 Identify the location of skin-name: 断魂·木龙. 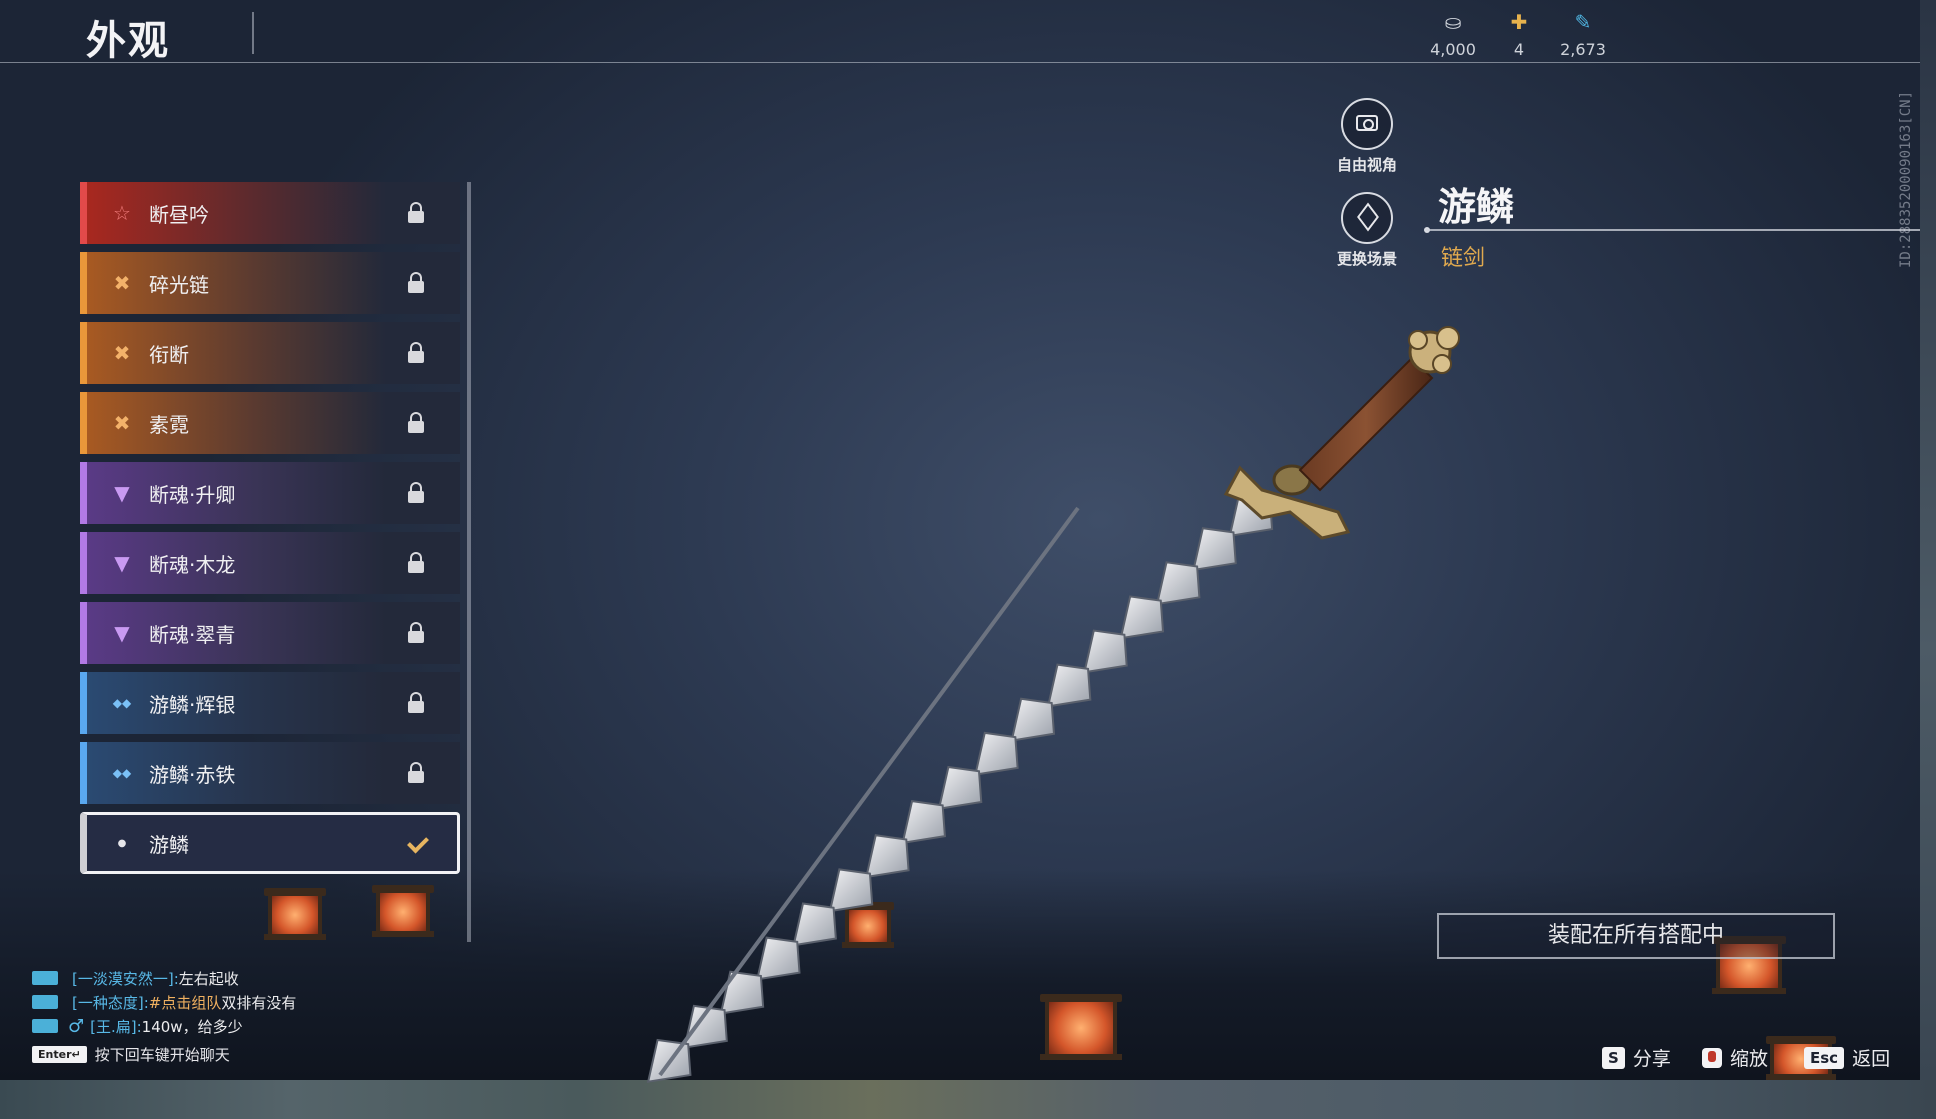
(192, 564).